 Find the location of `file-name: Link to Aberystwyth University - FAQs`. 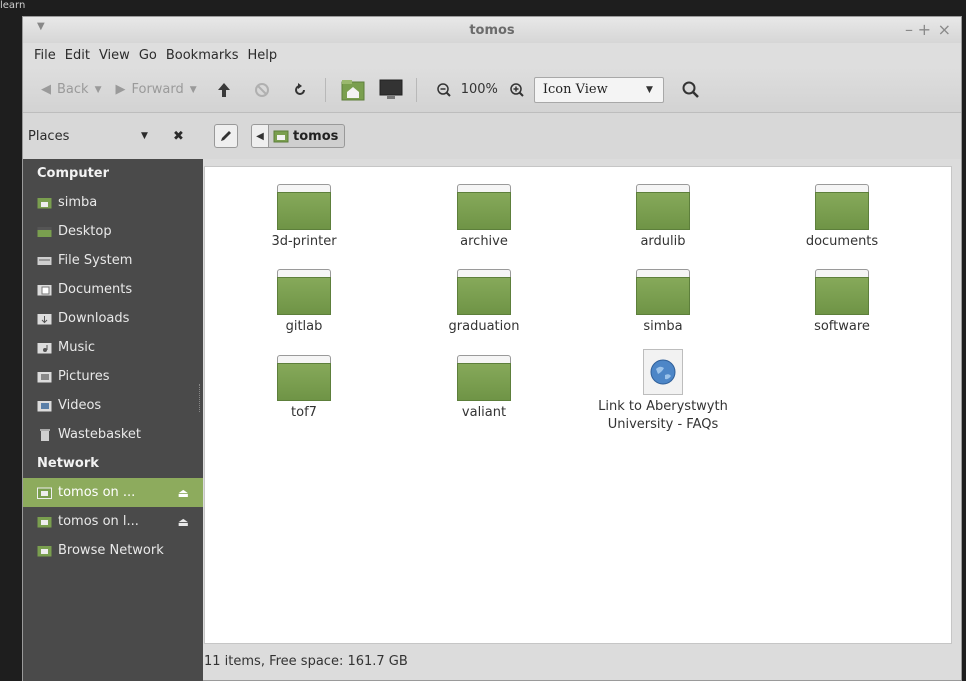

file-name: Link to Aberystwyth University - FAQs is located at coordinates (663, 415).